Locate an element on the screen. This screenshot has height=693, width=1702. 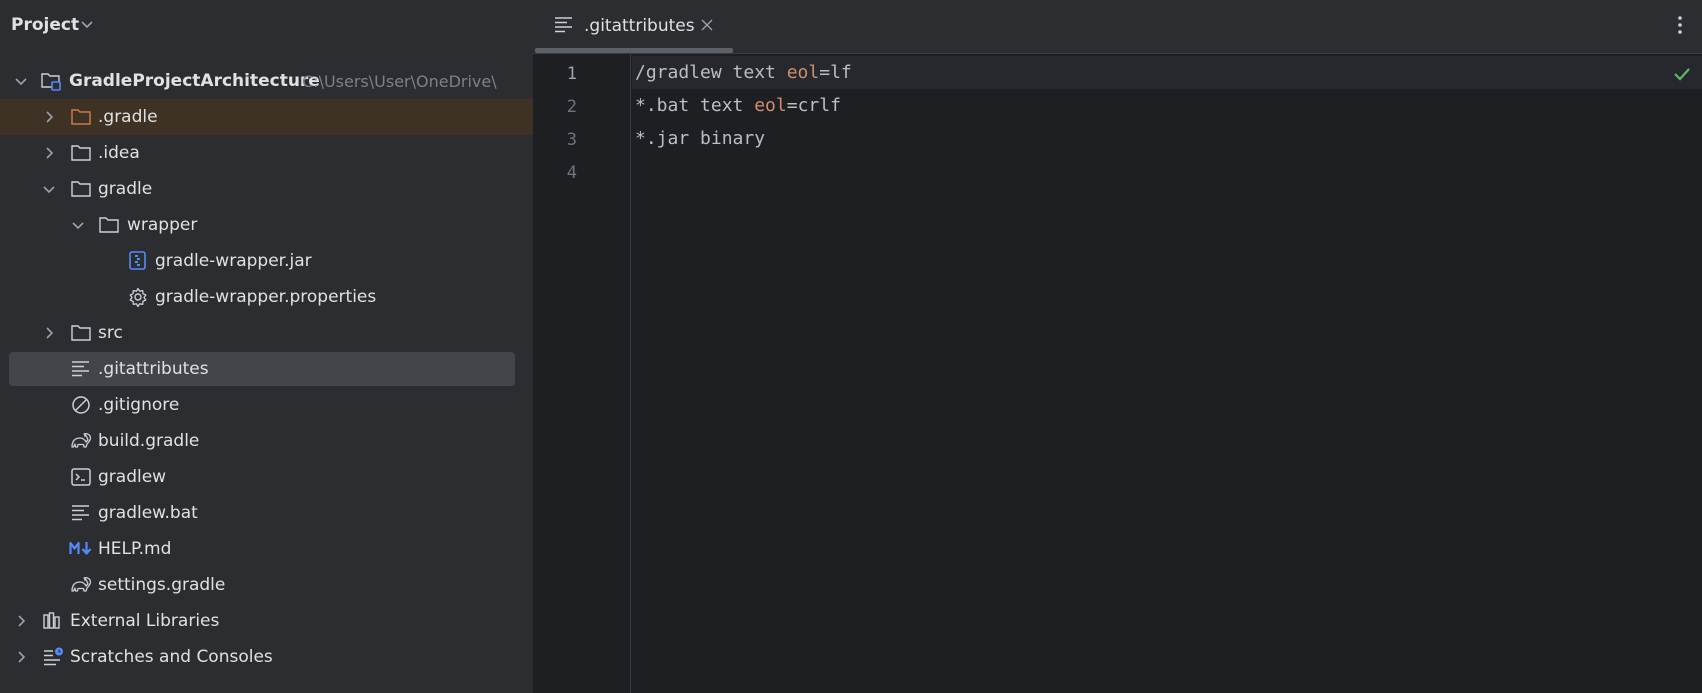
tree-item-settings-gradle: settings.gradle is located at coordinates (266, 585).